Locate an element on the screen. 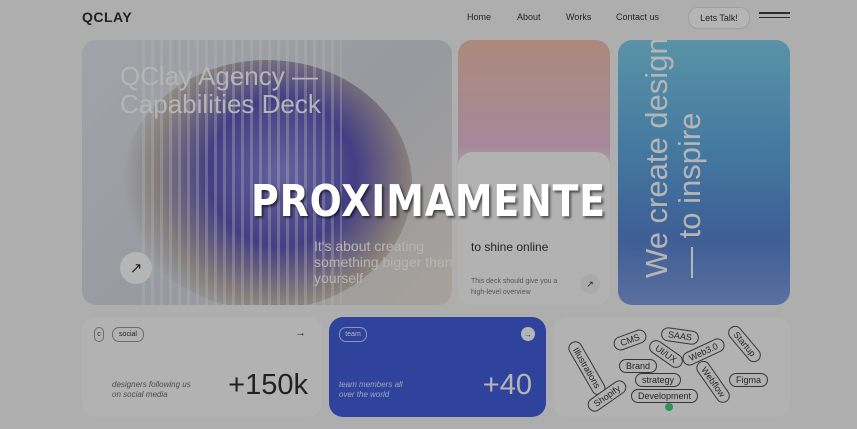  coming-soon-banner: PROXIMAMENTE is located at coordinates (428, 201).